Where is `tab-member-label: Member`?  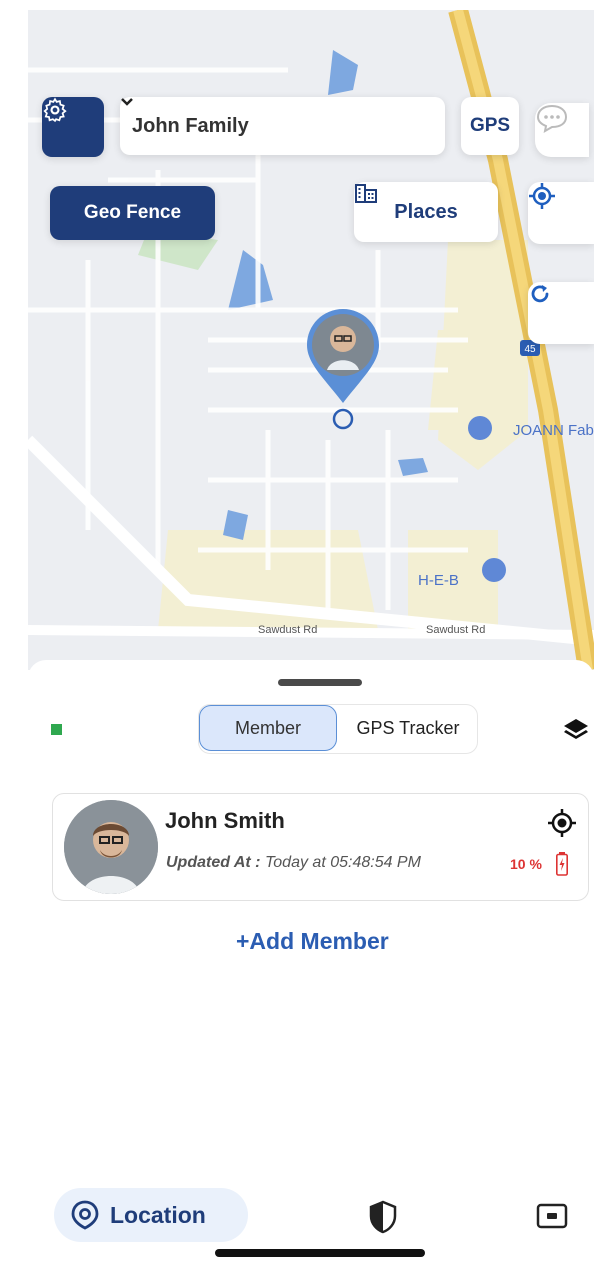
tab-member-label: Member is located at coordinates (267, 727).